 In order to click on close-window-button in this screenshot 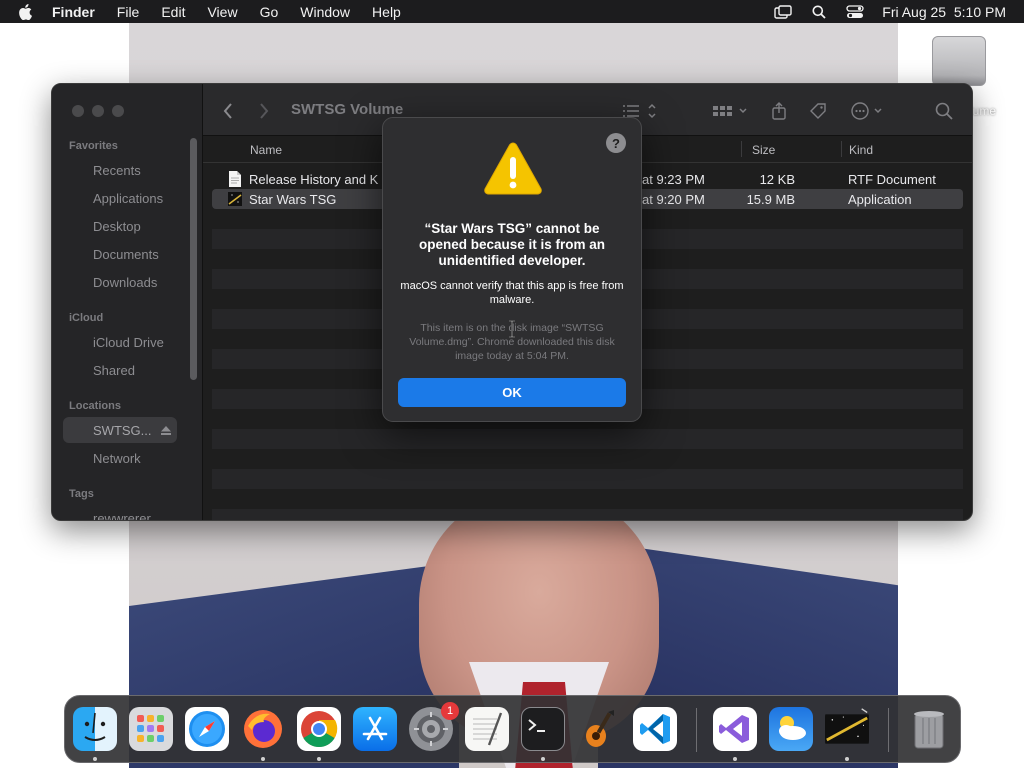, I will do `click(78, 111)`.